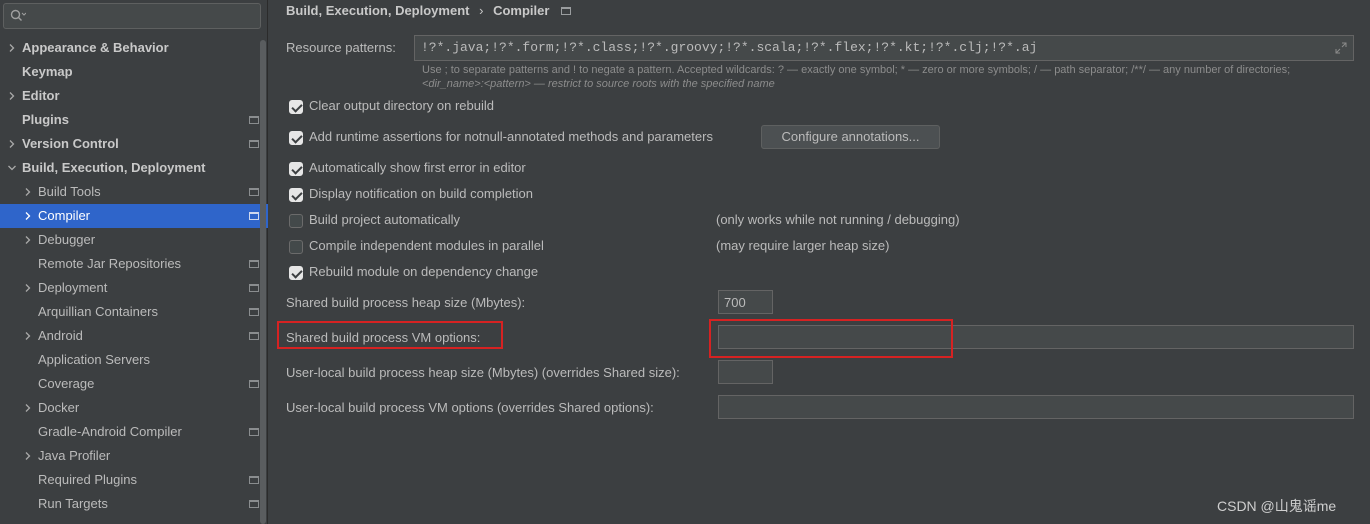 This screenshot has height=524, width=1370. What do you see at coordinates (45, 119) in the screenshot?
I see `sidebar-item-label: Plugins` at bounding box center [45, 119].